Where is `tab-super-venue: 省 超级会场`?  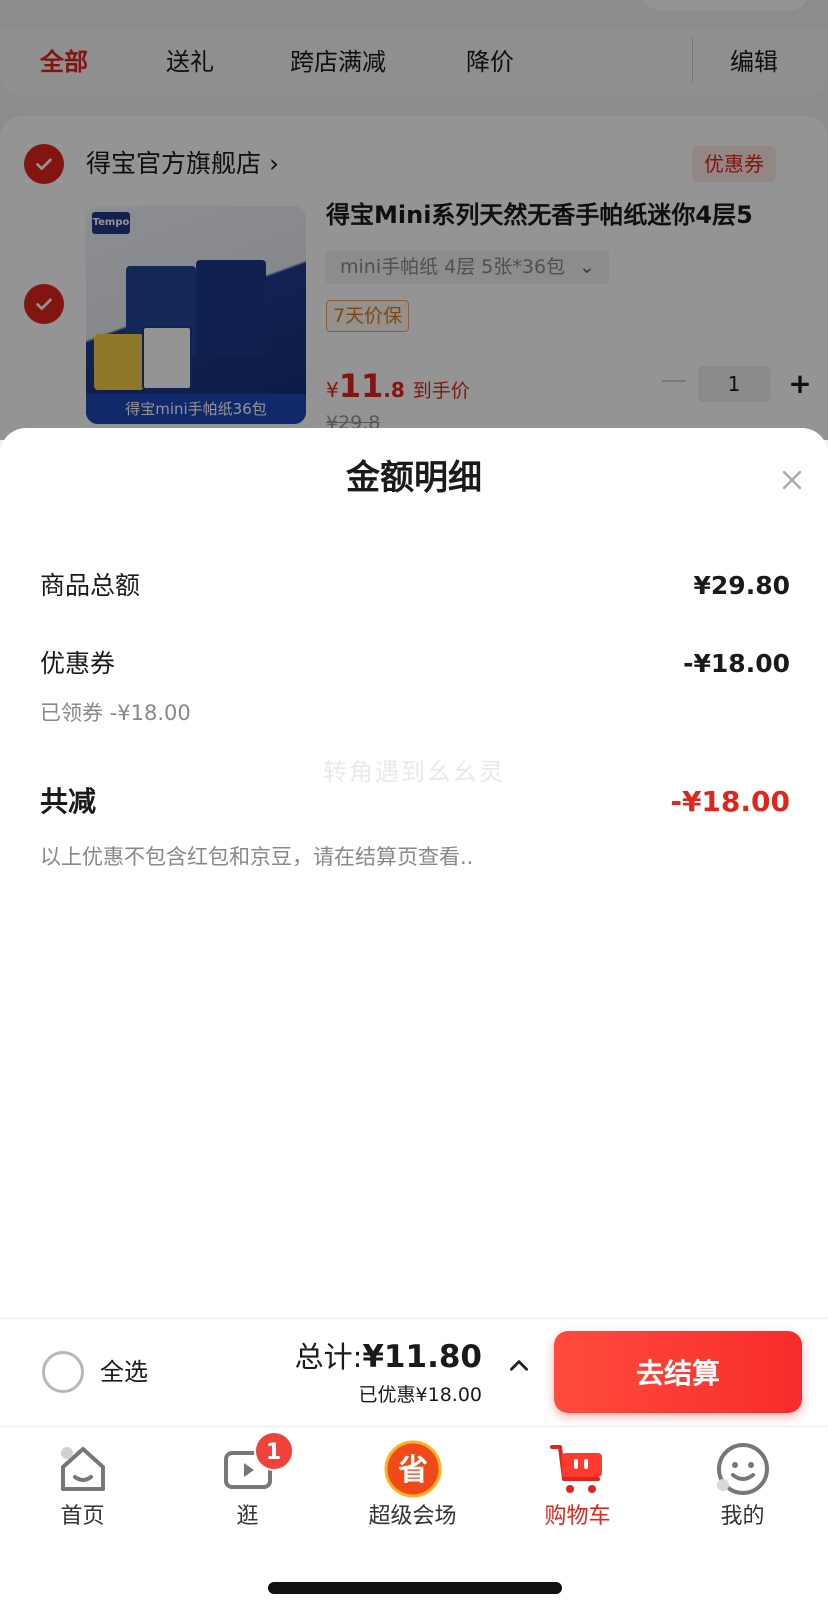 tab-super-venue: 省 超级会场 is located at coordinates (412, 1489).